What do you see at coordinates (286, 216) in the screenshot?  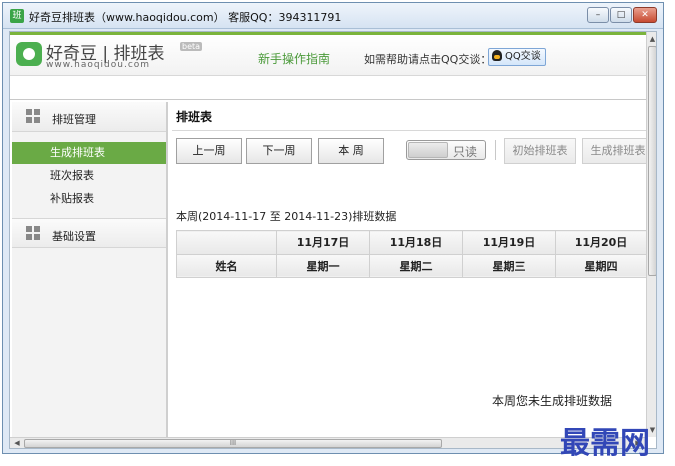 I see `week-range-text: 本周(2014-11-17 至 2014-11-23)排班数据` at bounding box center [286, 216].